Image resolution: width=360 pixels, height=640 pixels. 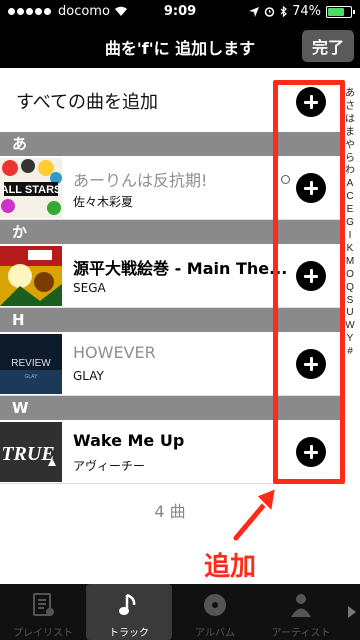 What do you see at coordinates (129, 633) in the screenshot?
I see `tab-label: トラック` at bounding box center [129, 633].